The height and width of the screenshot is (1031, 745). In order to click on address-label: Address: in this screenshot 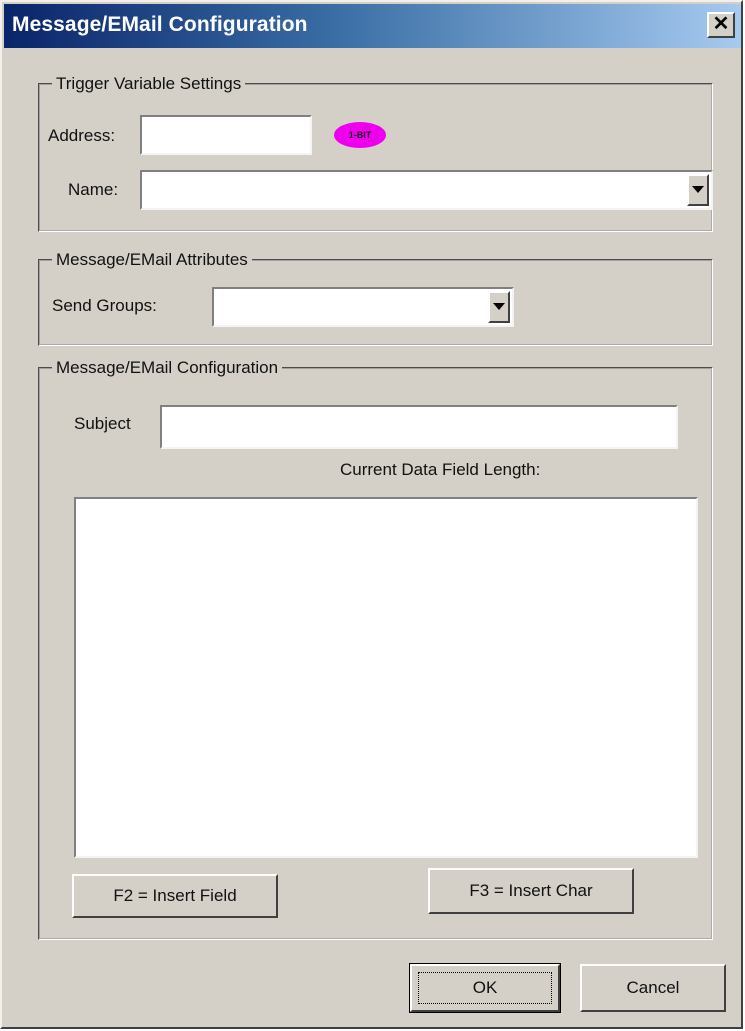, I will do `click(82, 135)`.